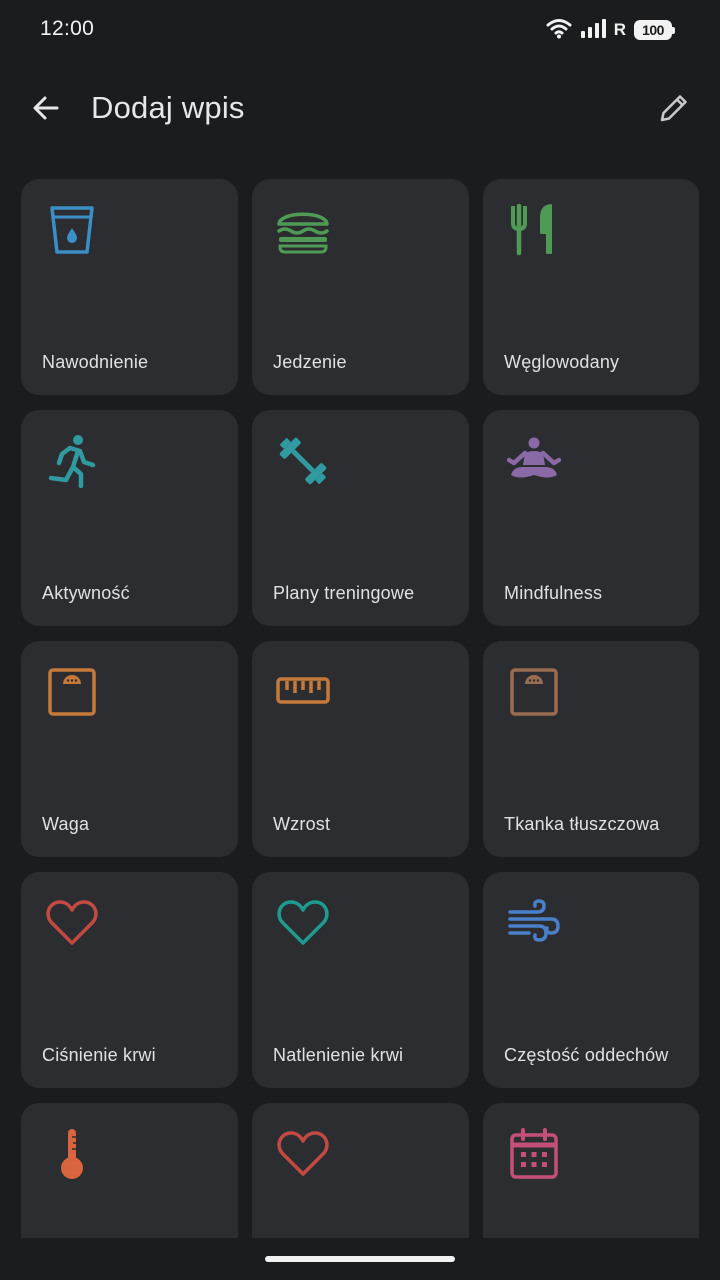 The image size is (720, 1280). What do you see at coordinates (129, 980) in the screenshot?
I see `tile-blood-pressure: Ciśnienie krwi` at bounding box center [129, 980].